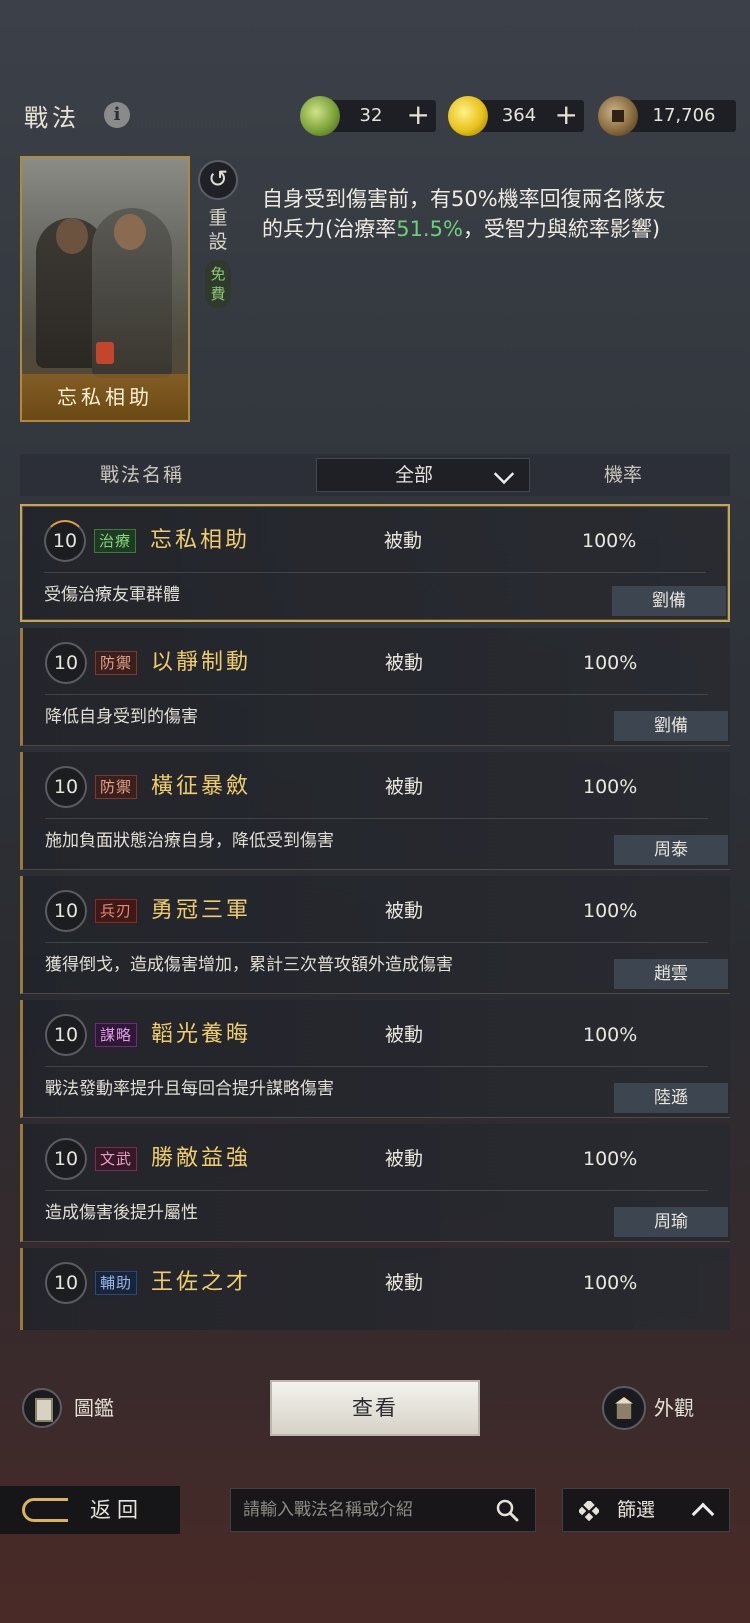  Describe the element at coordinates (375, 811) in the screenshot. I see `skill-row: 10 防禦 橫征暴斂 被動 100% 施加負面狀態治療自身，降低受到傷害 周泰` at that location.